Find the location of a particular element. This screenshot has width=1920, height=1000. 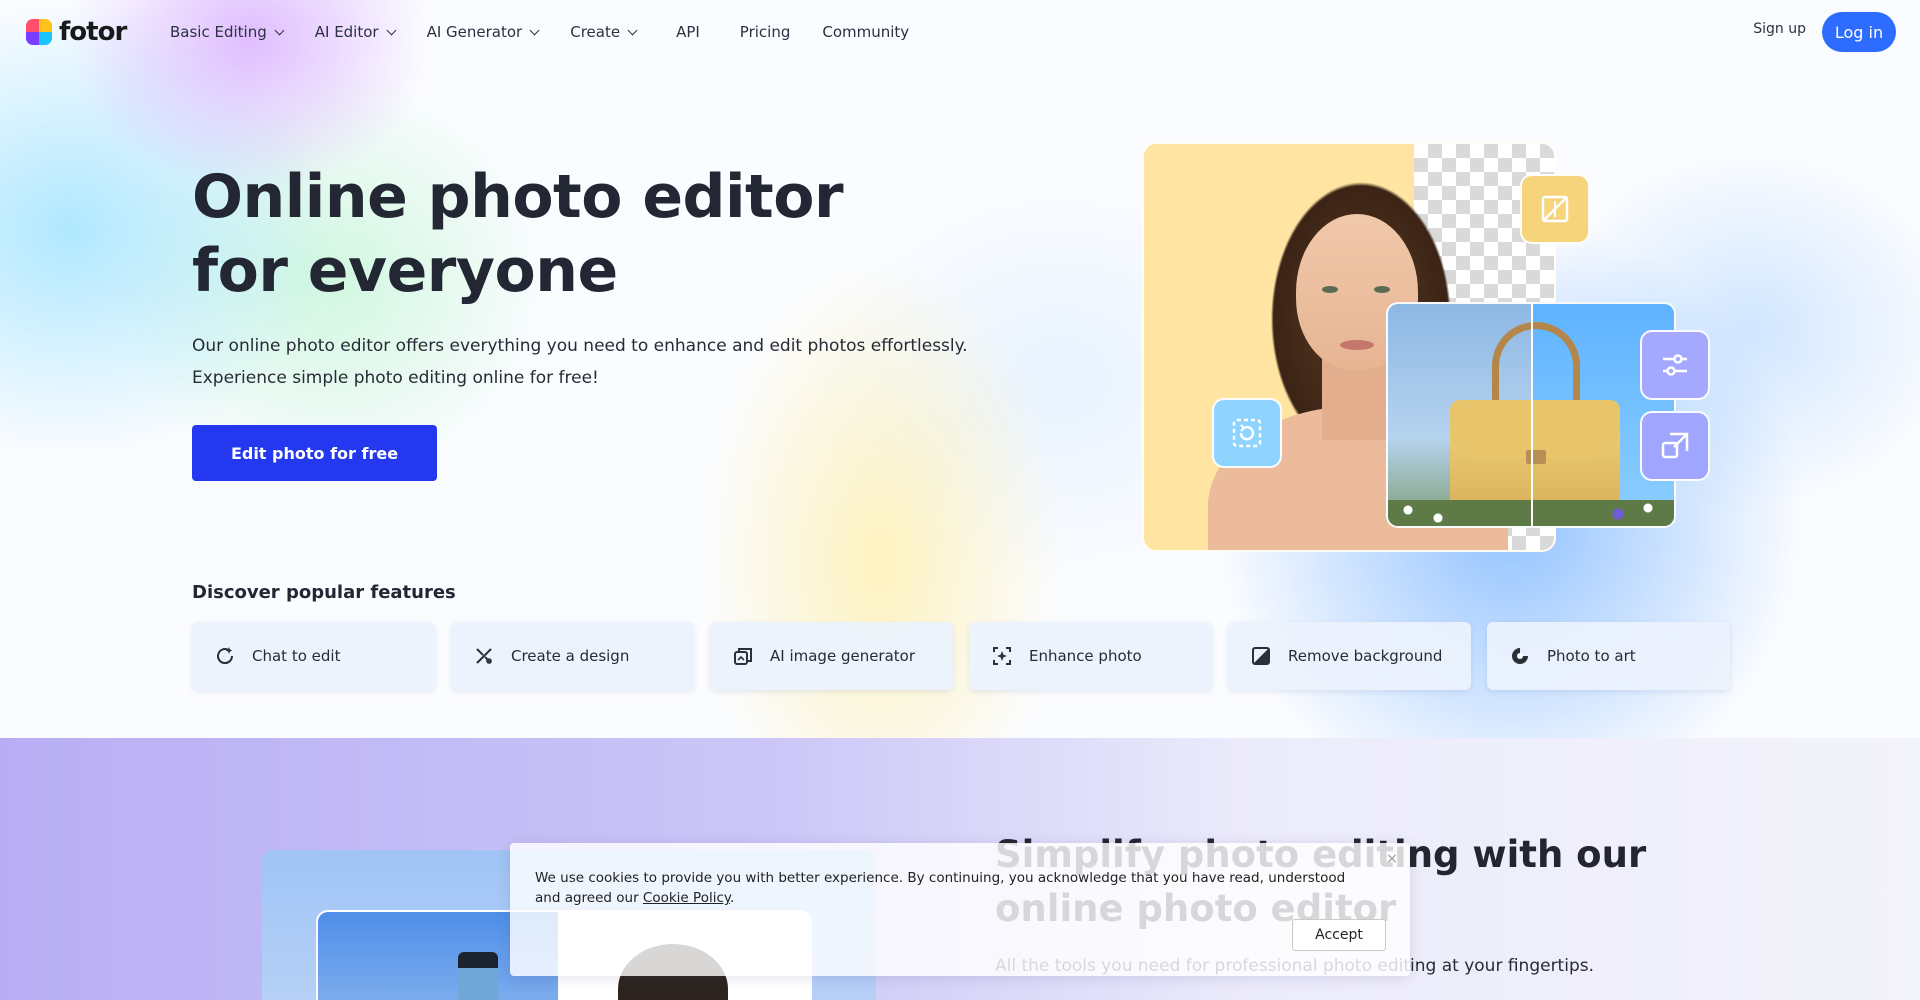

nav-label: AI Generator is located at coordinates (474, 32).